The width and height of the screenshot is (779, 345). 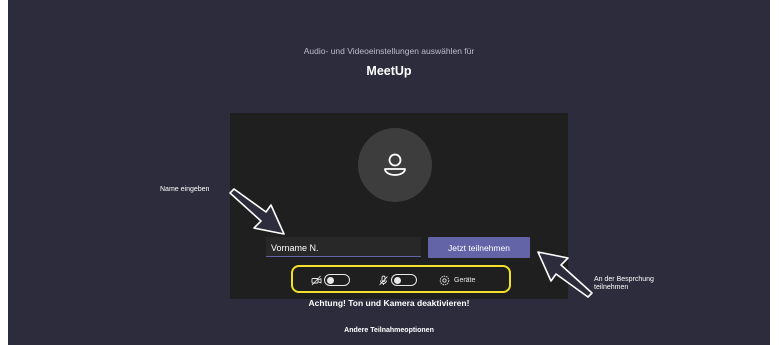 What do you see at coordinates (343, 247) in the screenshot?
I see `name-input` at bounding box center [343, 247].